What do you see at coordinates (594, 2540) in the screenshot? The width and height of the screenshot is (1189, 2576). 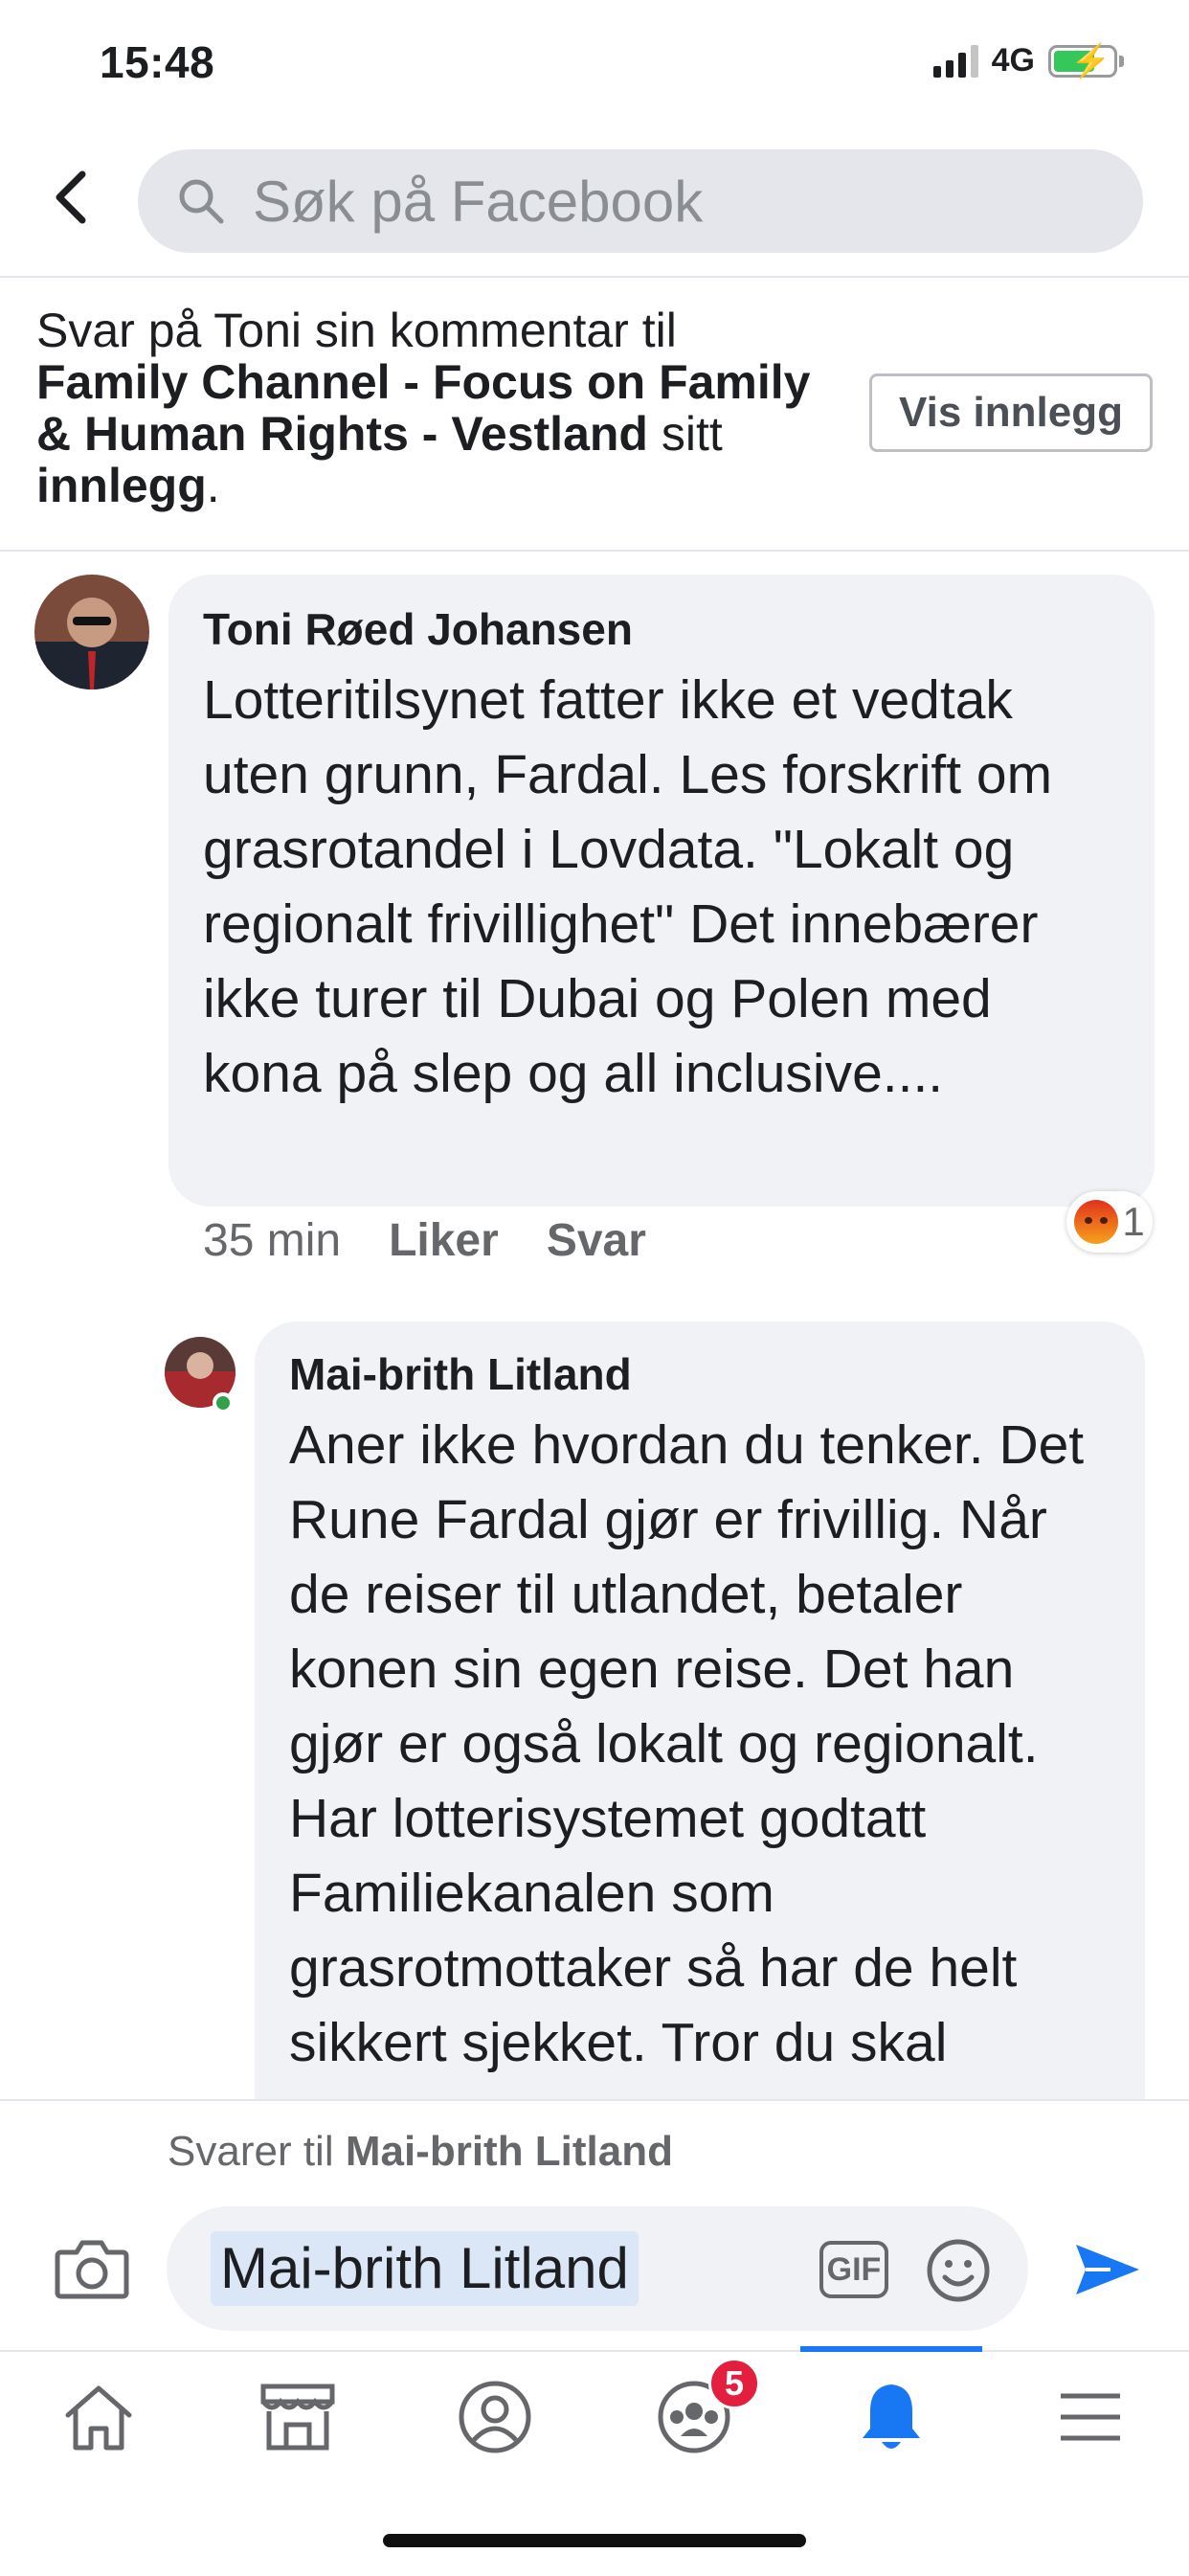 I see `home-indicator` at bounding box center [594, 2540].